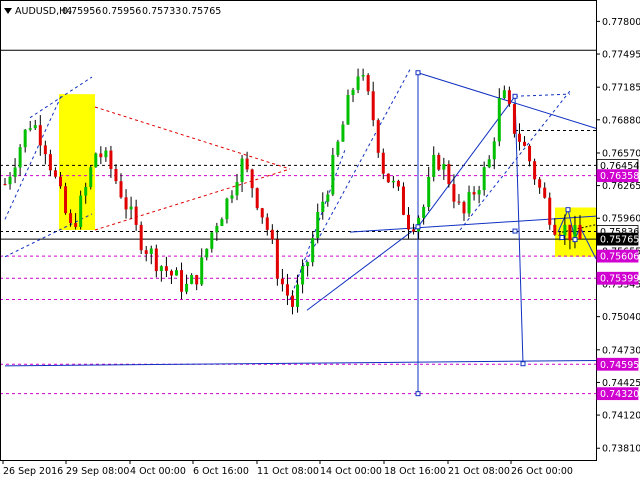  I want to click on price-tag-label: 0.75399, so click(619, 279).